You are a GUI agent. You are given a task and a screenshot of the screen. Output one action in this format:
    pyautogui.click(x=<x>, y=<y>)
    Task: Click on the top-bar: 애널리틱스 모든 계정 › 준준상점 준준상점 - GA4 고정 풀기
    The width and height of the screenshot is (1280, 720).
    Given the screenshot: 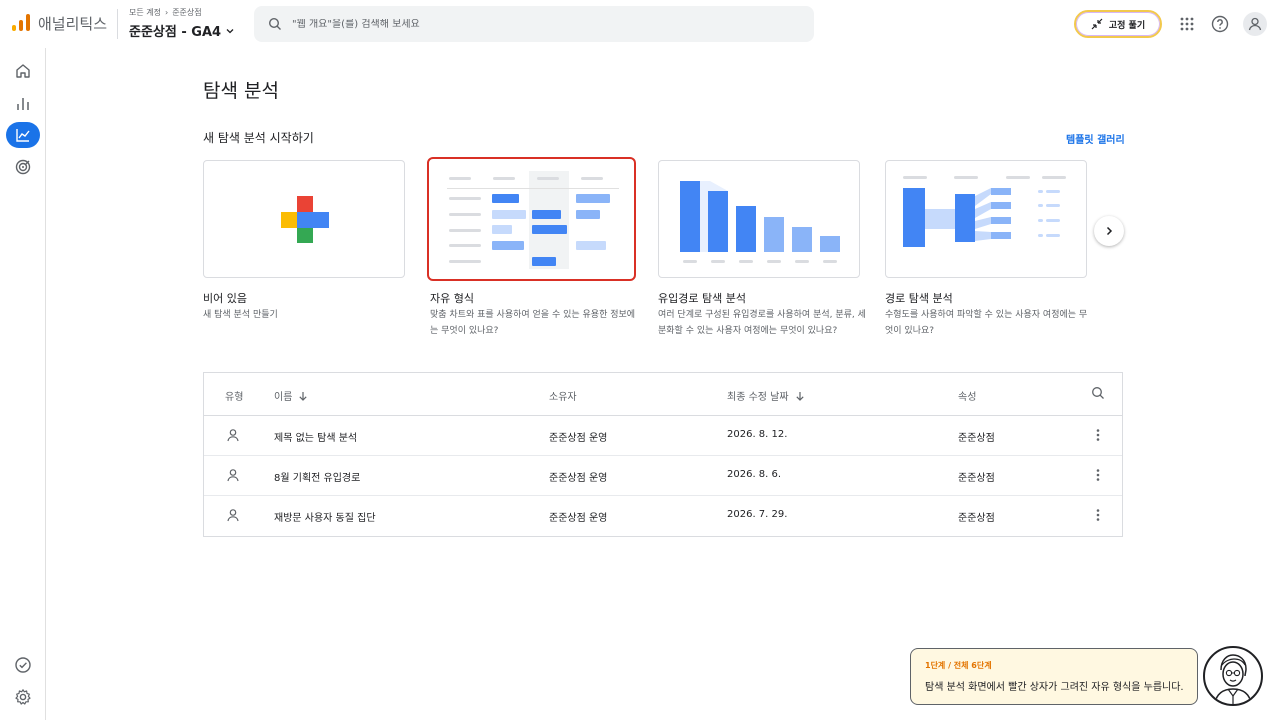 What is the action you would take?
    pyautogui.click(x=640, y=24)
    